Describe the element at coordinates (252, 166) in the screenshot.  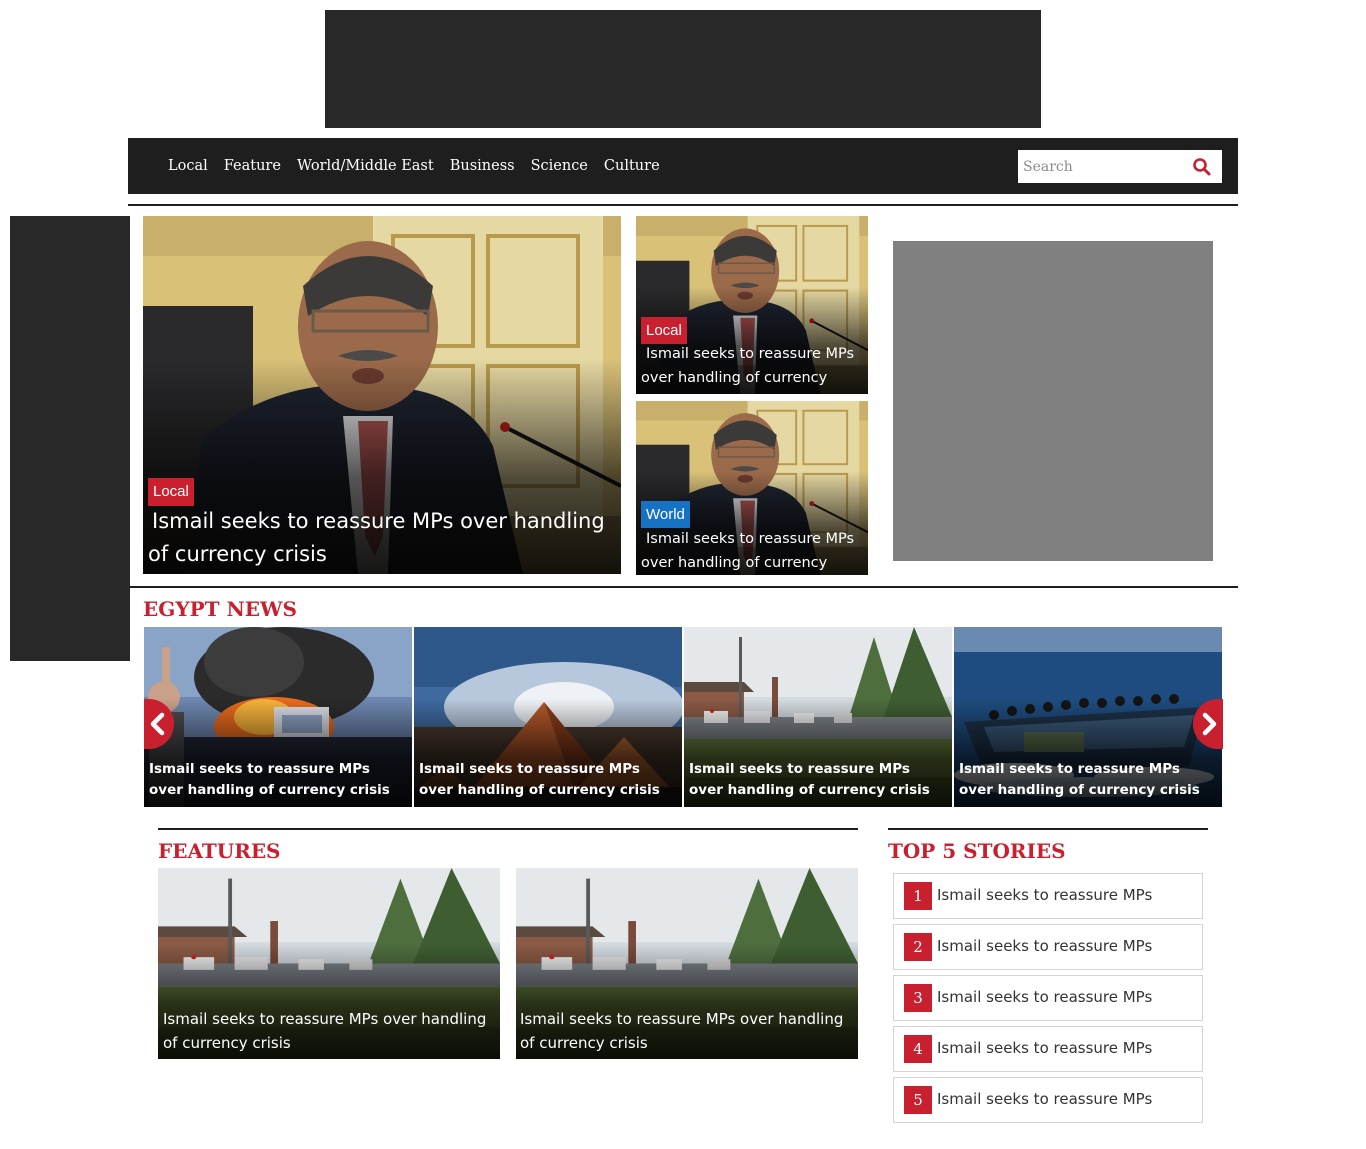
I see `nav-item-feature: Feature` at that location.